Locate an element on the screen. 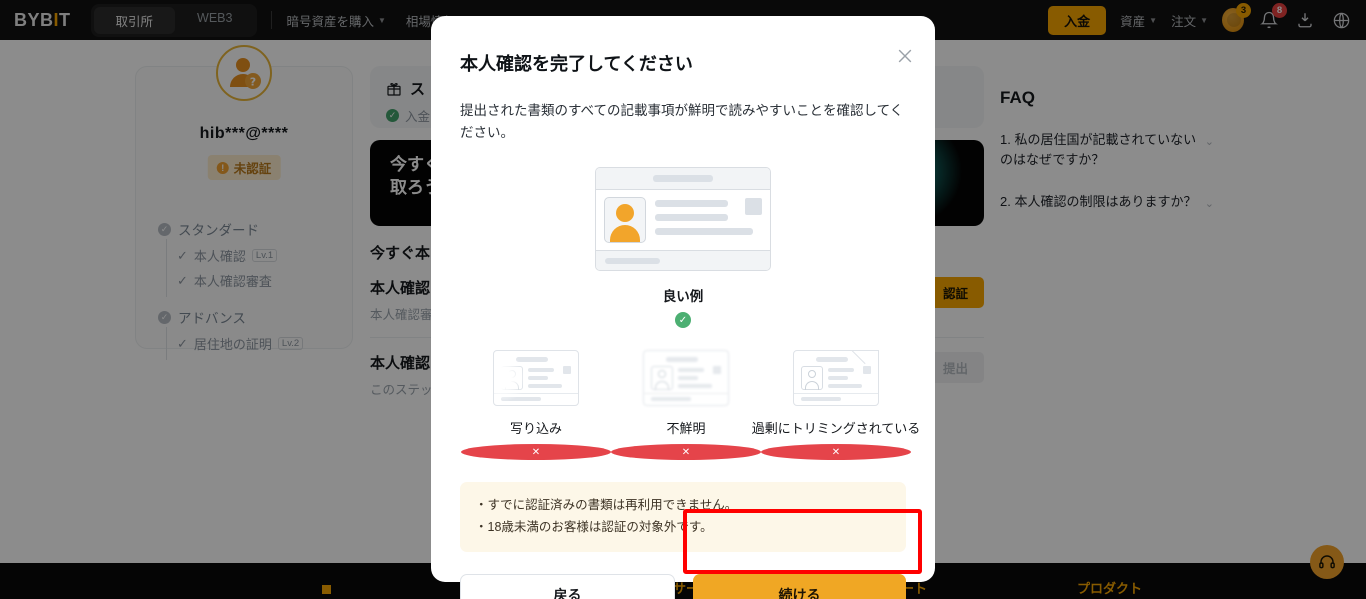 Image resolution: width=1366 pixels, height=599 pixels. id-card-header is located at coordinates (683, 179).